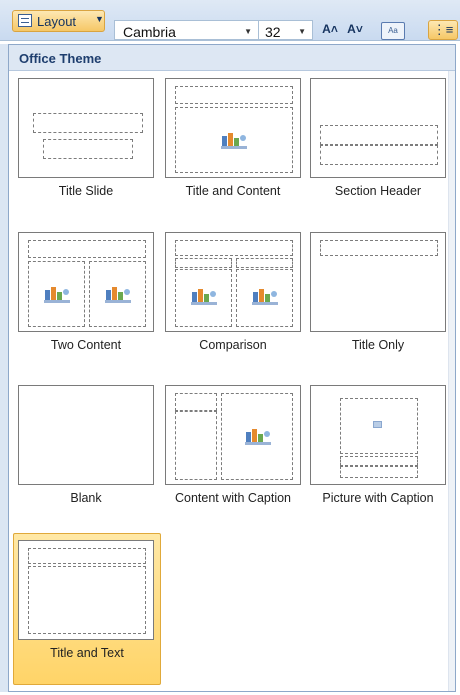 This screenshot has height=695, width=460. What do you see at coordinates (186, 30) in the screenshot?
I see `font-name-combobox: Cambria ▼` at bounding box center [186, 30].